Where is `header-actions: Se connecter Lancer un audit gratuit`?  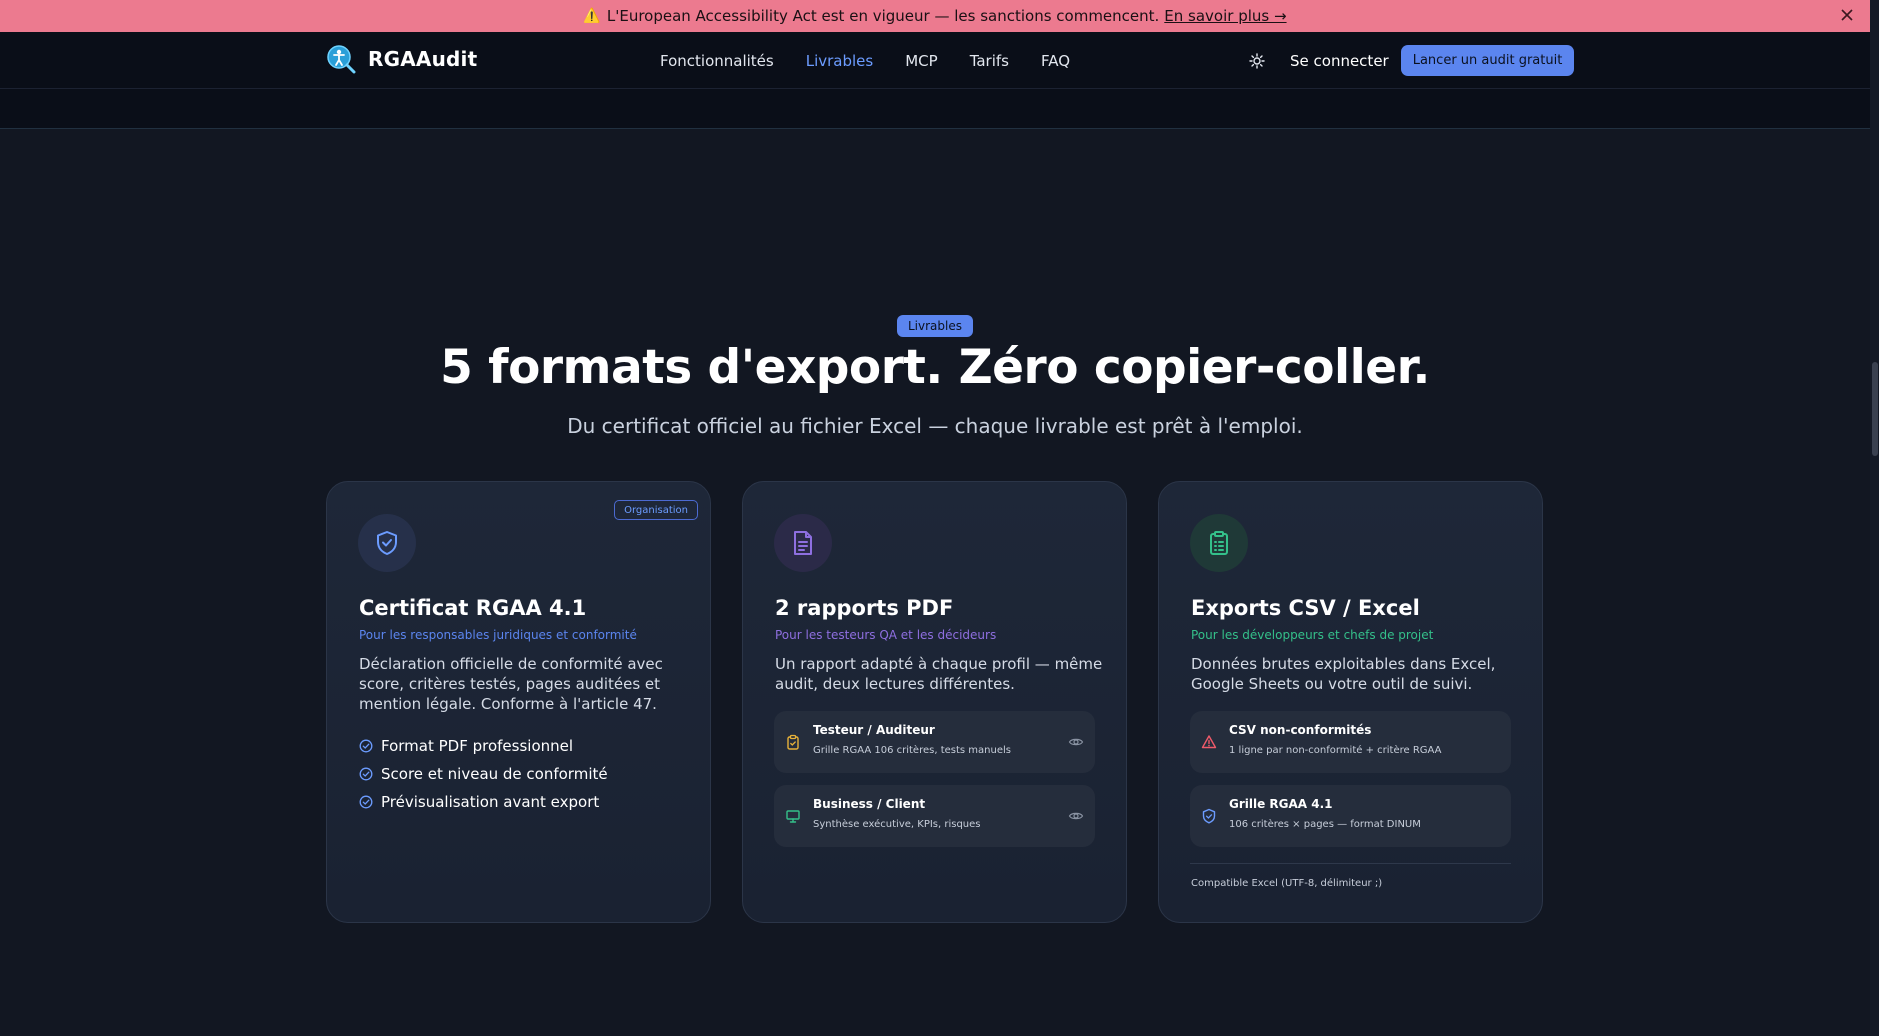
header-actions: Se connecter Lancer un audit gratuit is located at coordinates (1411, 60).